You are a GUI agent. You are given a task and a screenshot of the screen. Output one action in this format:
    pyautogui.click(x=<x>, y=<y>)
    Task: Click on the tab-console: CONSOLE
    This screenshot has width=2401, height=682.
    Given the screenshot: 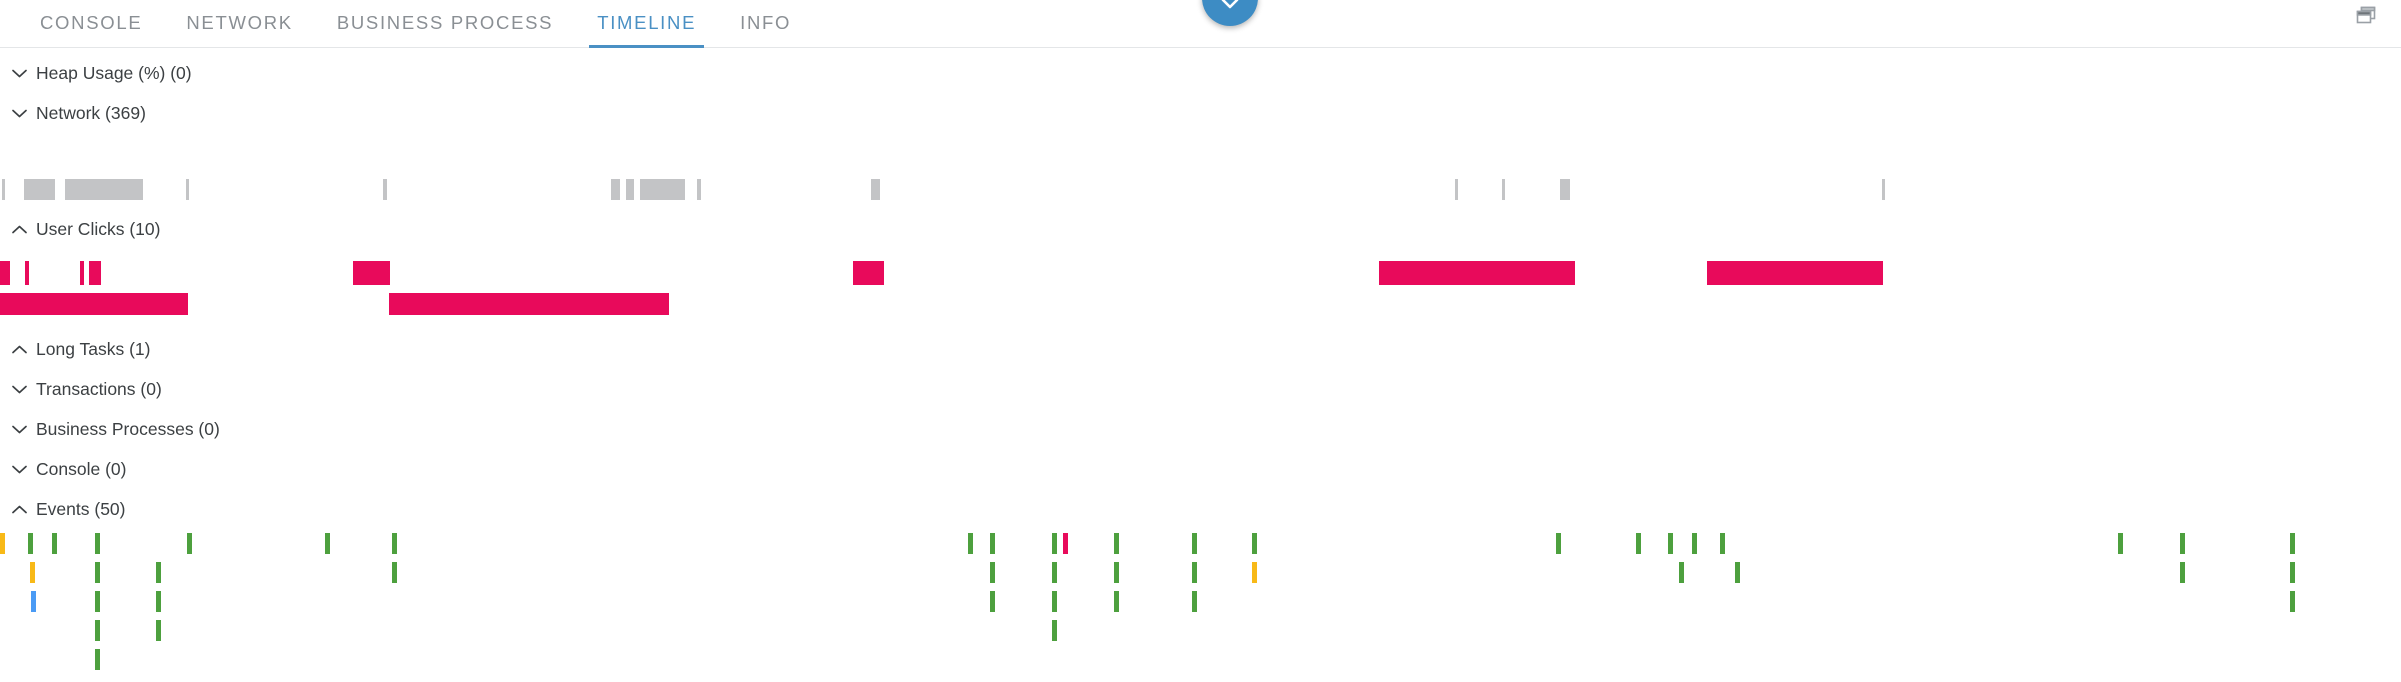 What is the action you would take?
    pyautogui.click(x=91, y=24)
    